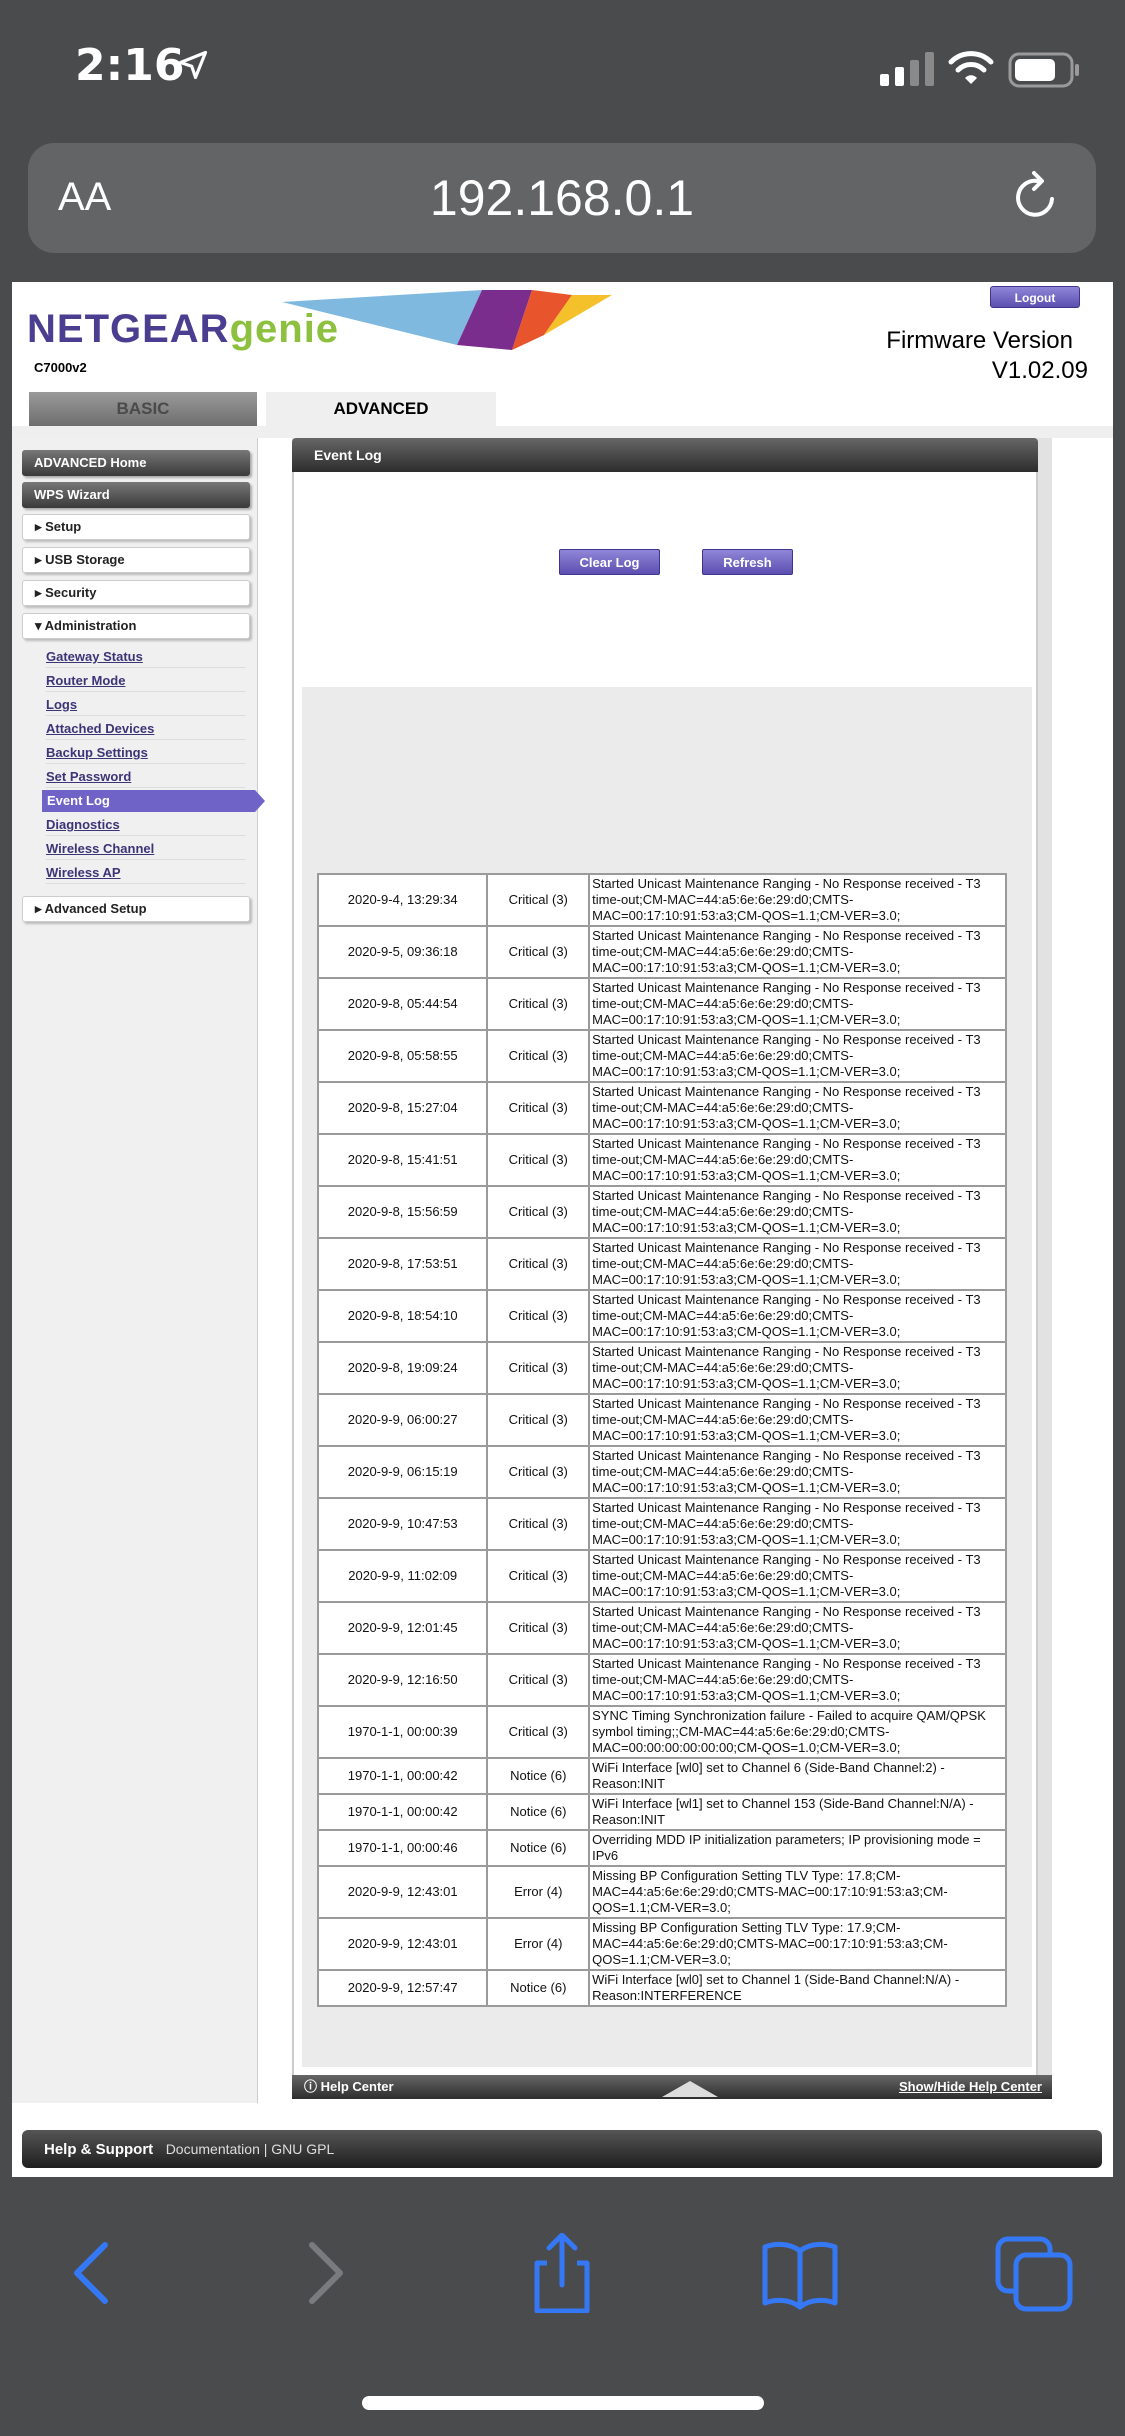 The width and height of the screenshot is (1125, 2436). Describe the element at coordinates (970, 2087) in the screenshot. I see `show-hide-help-link: Show/Hide Help Center` at that location.